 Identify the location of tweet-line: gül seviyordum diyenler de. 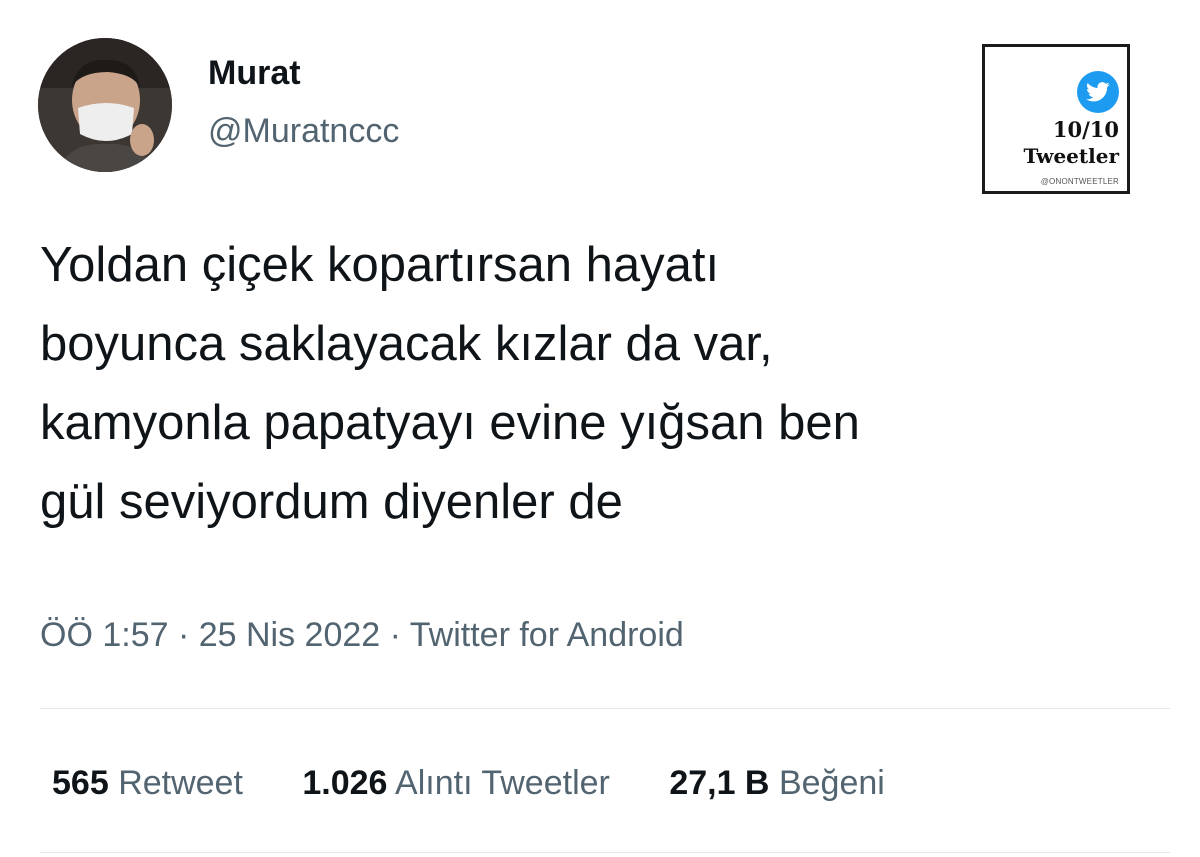
(331, 502).